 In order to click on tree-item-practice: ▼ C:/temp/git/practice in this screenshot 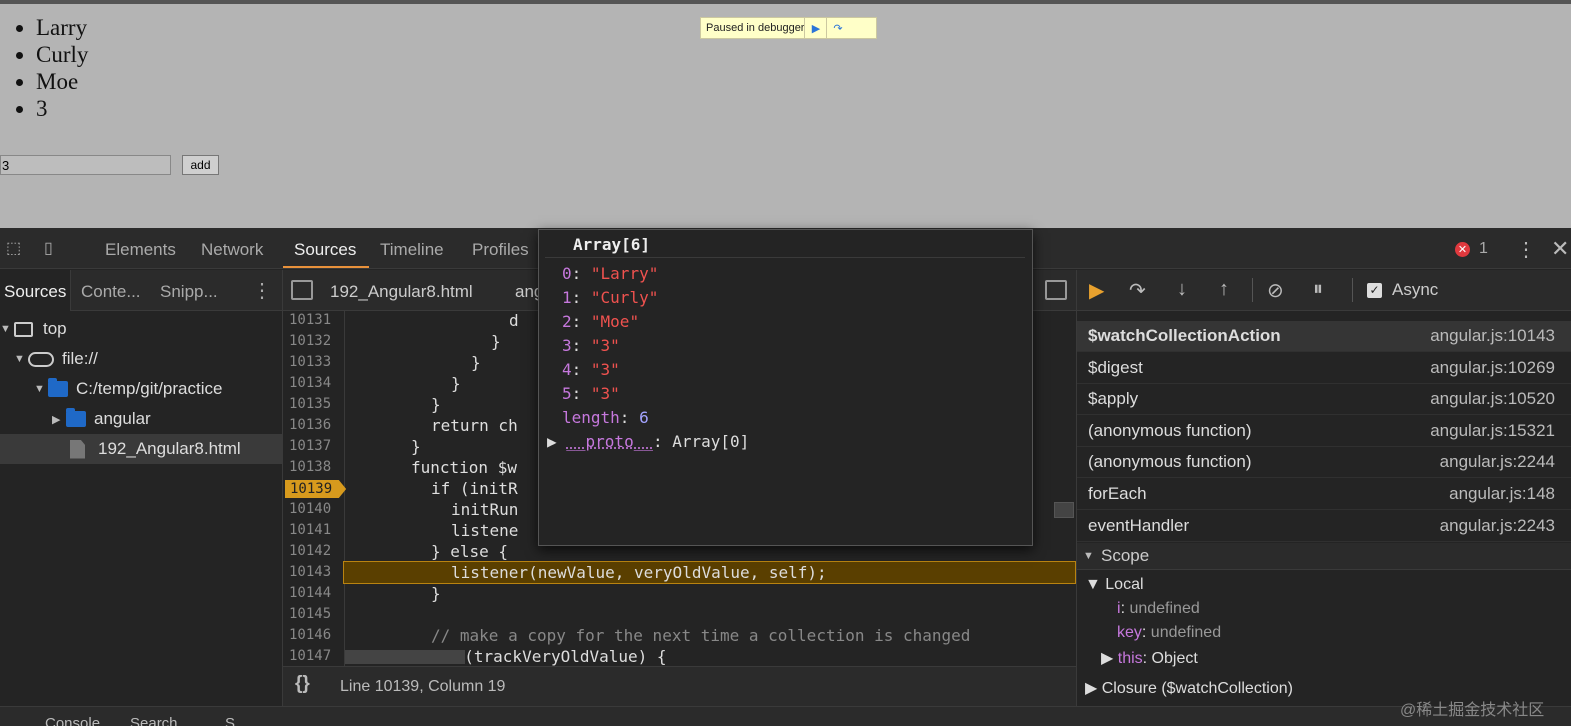, I will do `click(128, 389)`.